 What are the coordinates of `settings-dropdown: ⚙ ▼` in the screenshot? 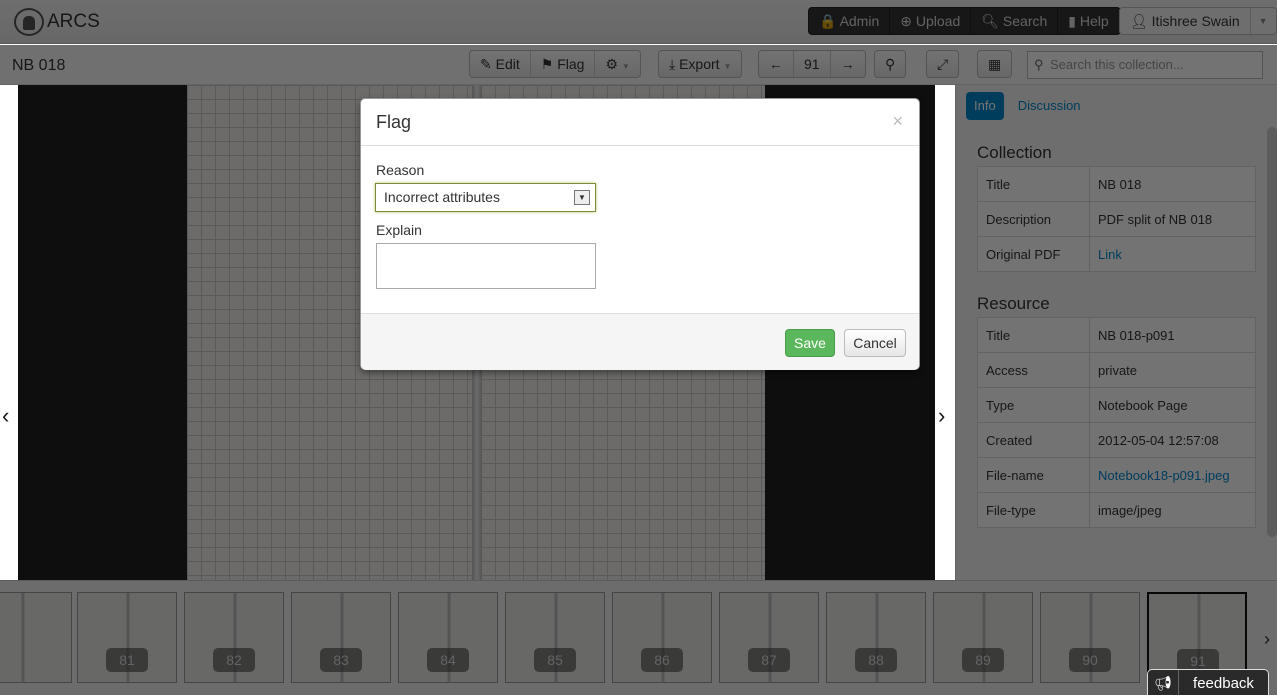 It's located at (617, 64).